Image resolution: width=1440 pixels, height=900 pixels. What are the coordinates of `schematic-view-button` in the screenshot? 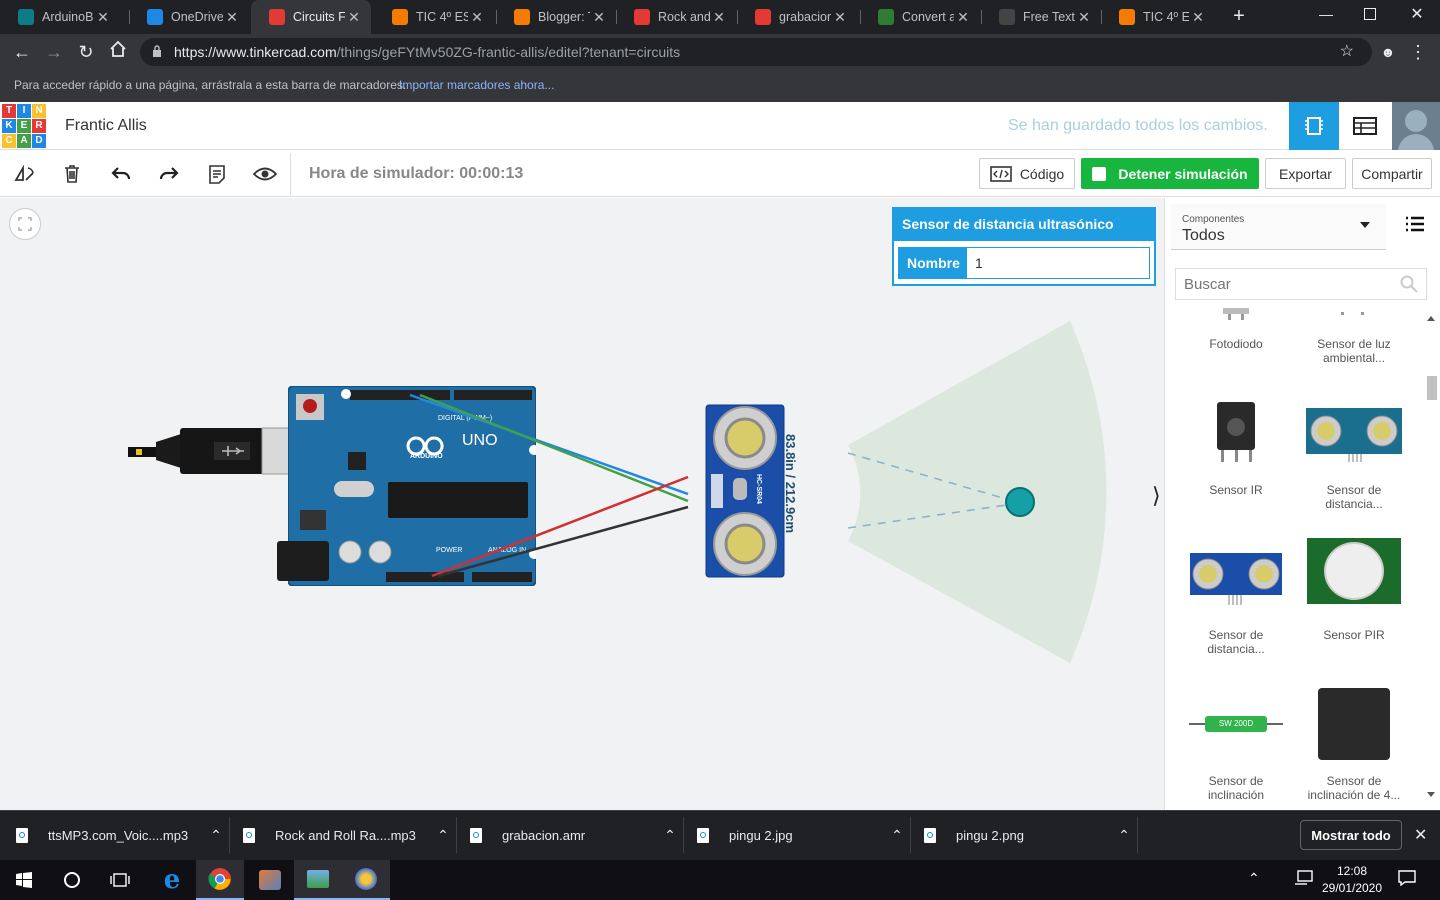 It's located at (1365, 126).